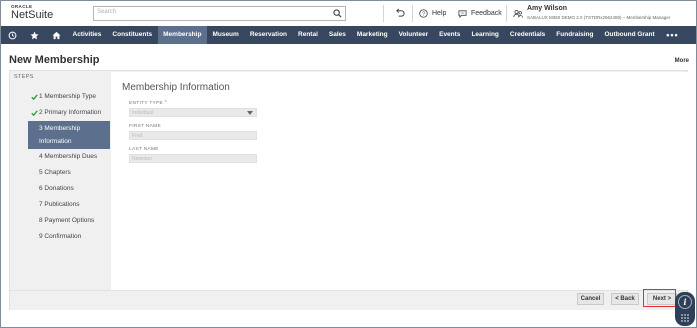  I want to click on back-button: < Back, so click(625, 299).